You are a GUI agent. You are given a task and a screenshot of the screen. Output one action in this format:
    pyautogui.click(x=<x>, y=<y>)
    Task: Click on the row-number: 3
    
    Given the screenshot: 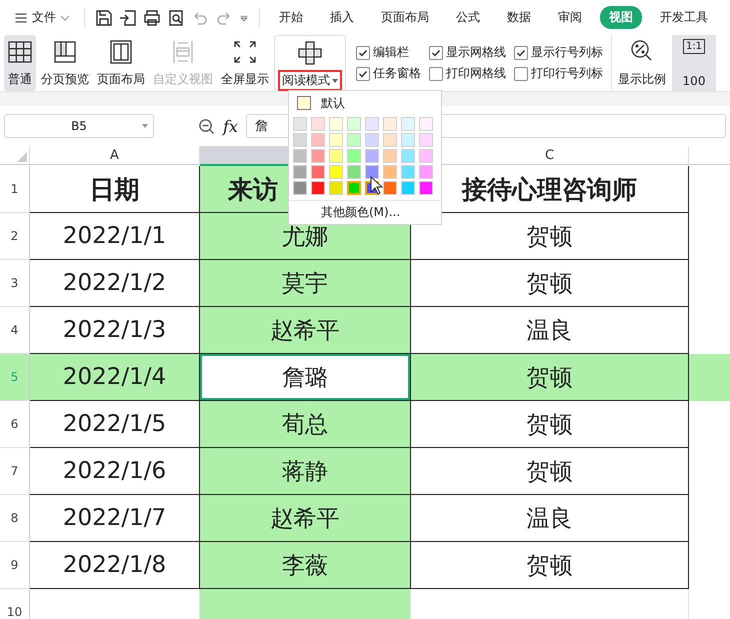 What is the action you would take?
    pyautogui.click(x=15, y=283)
    